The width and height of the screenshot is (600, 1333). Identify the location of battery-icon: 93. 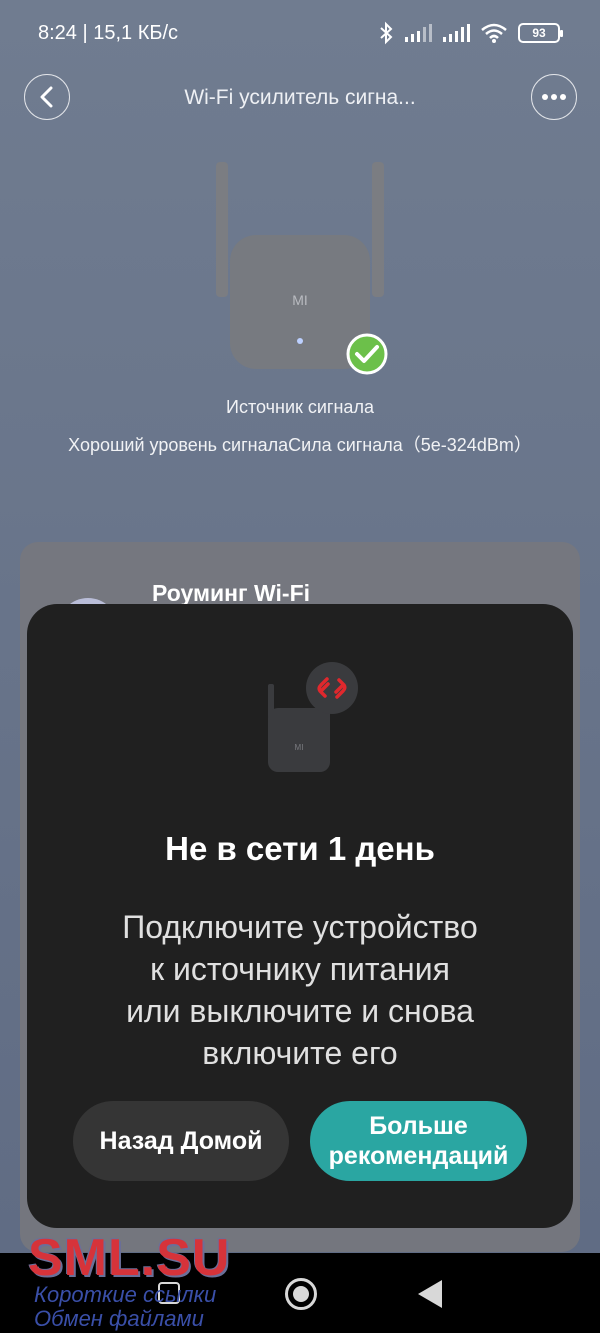
(540, 33).